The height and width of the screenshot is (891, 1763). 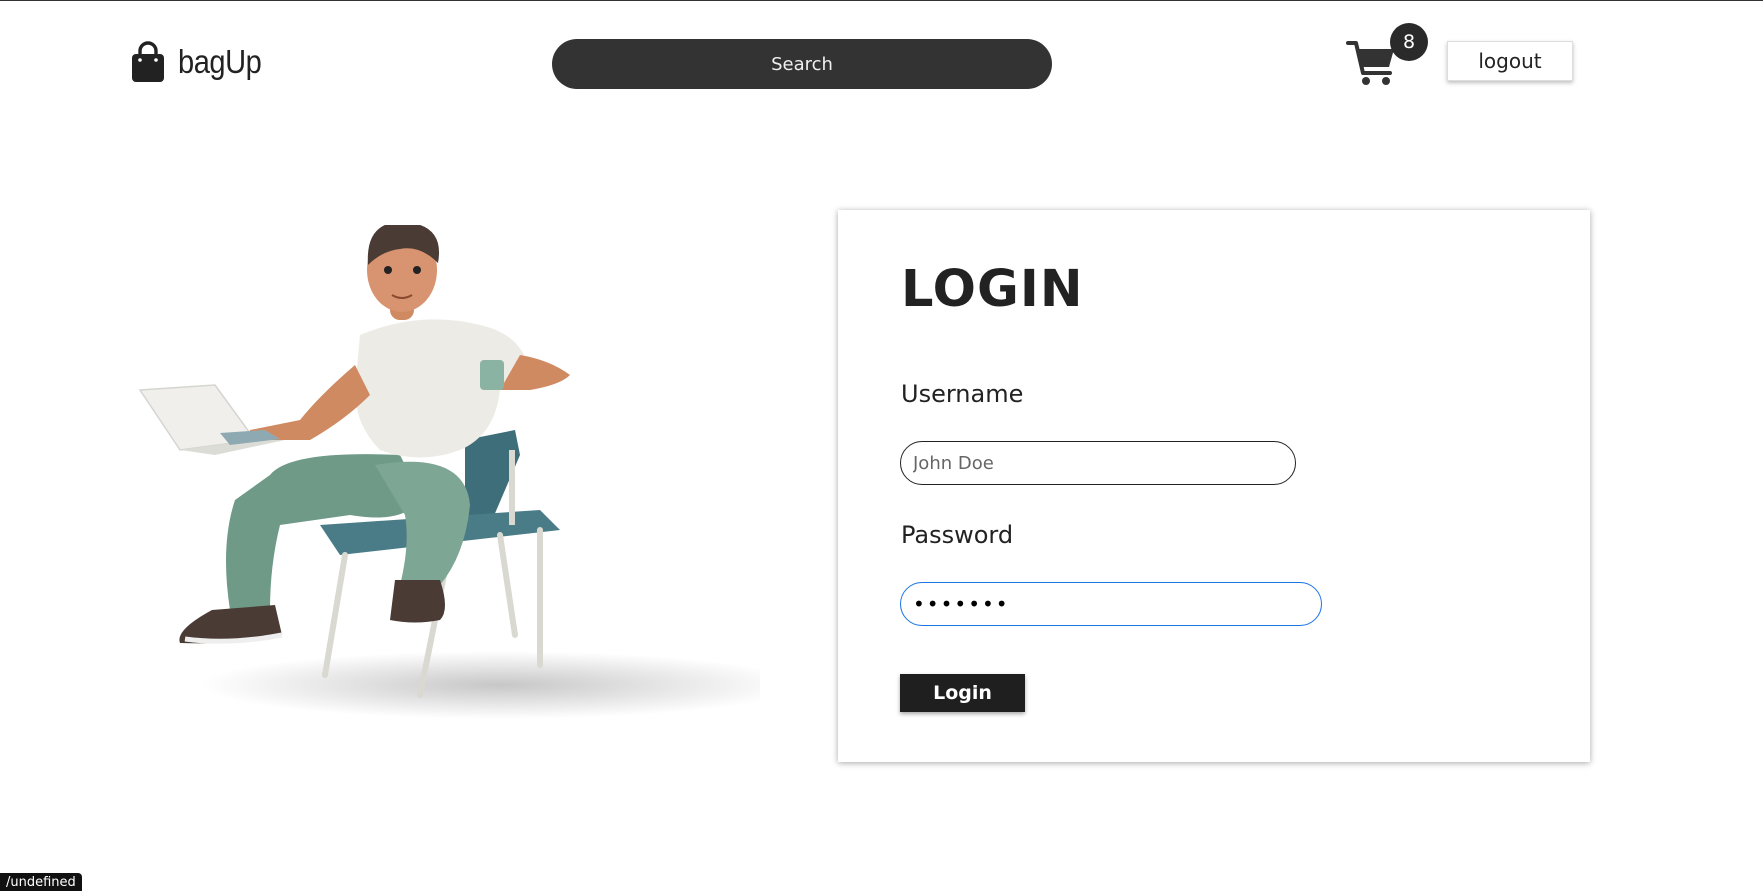 What do you see at coordinates (957, 535) in the screenshot?
I see `password-label: Password` at bounding box center [957, 535].